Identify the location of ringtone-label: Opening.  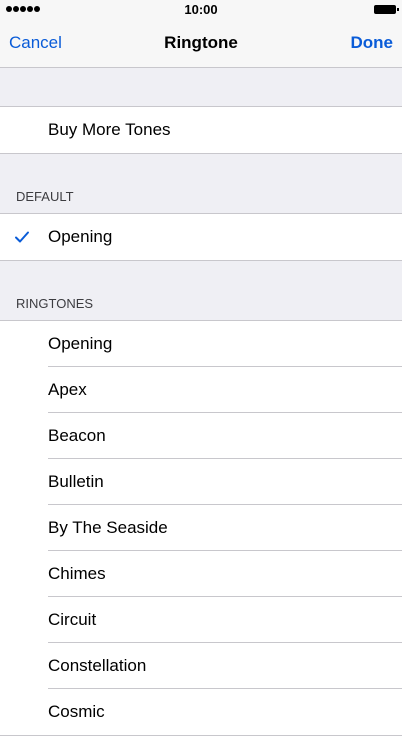
(80, 343).